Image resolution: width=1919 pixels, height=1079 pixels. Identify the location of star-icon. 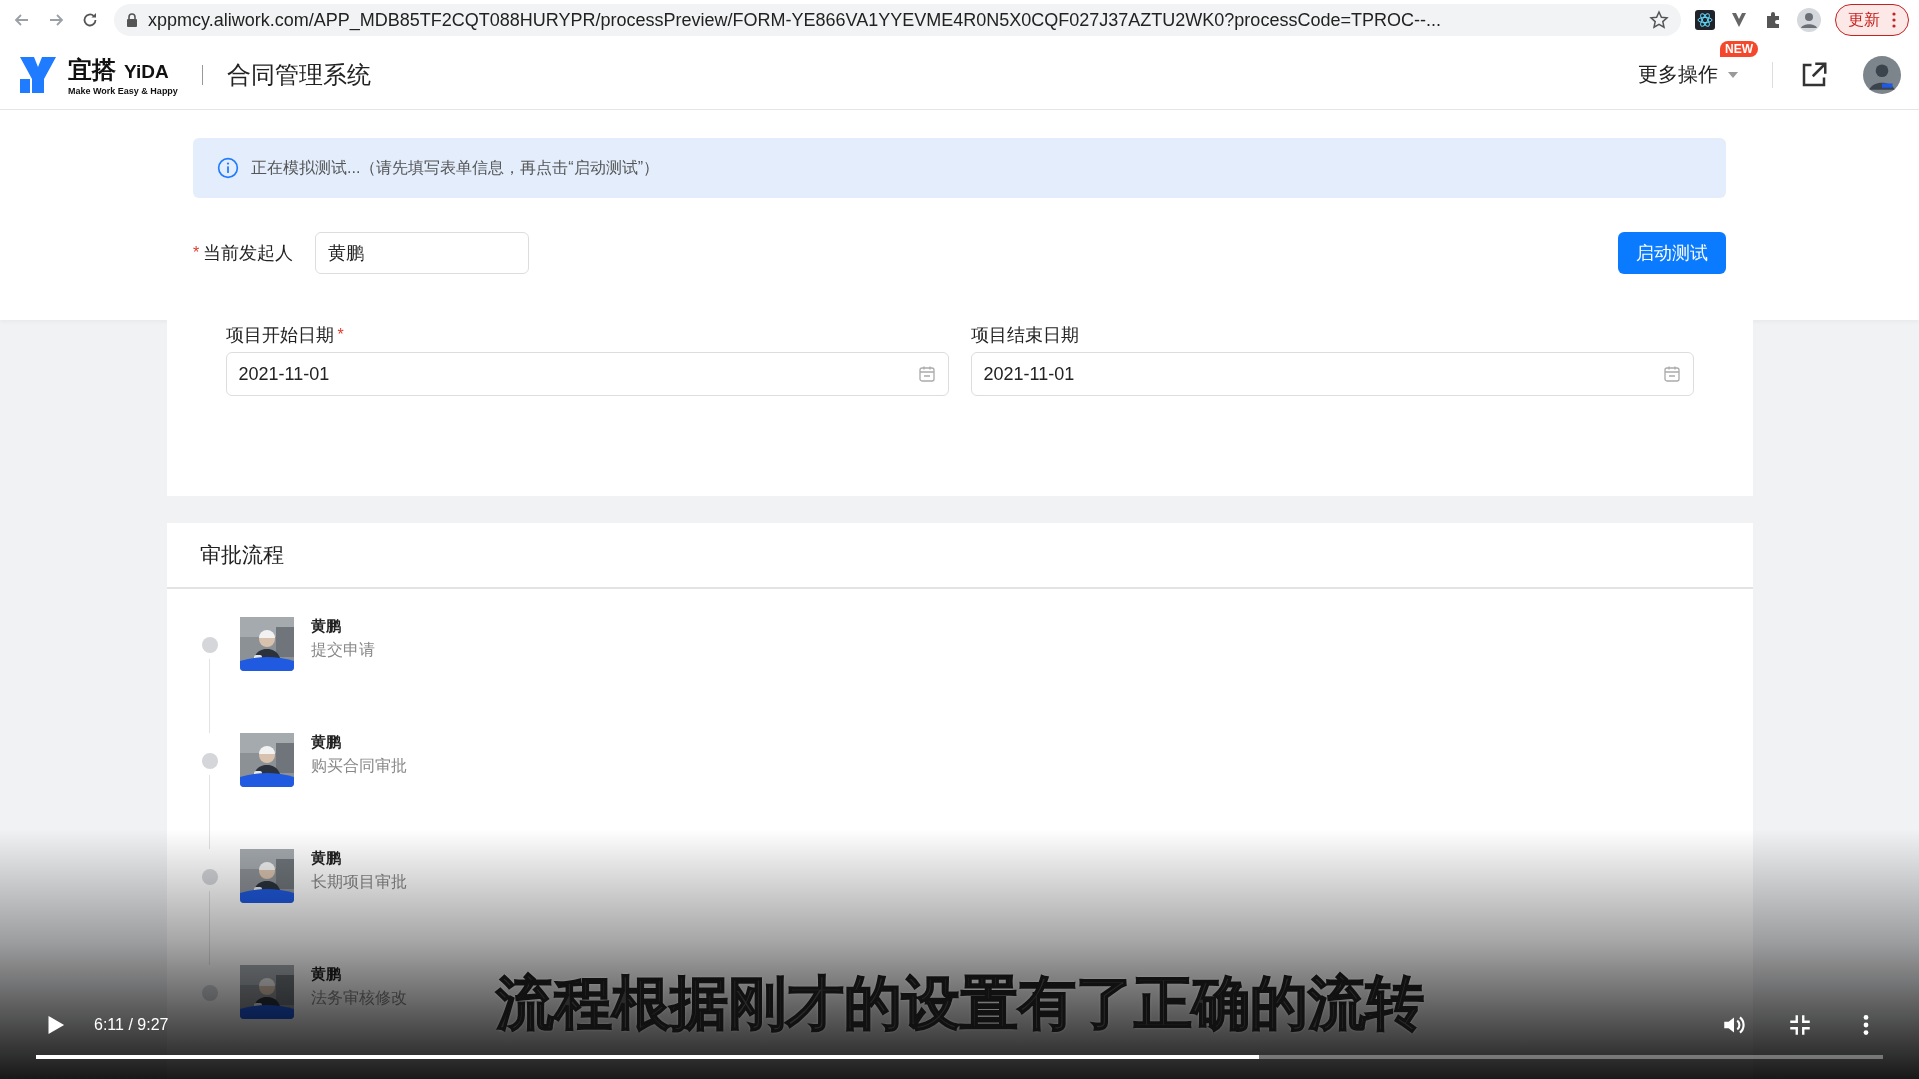
(1659, 20).